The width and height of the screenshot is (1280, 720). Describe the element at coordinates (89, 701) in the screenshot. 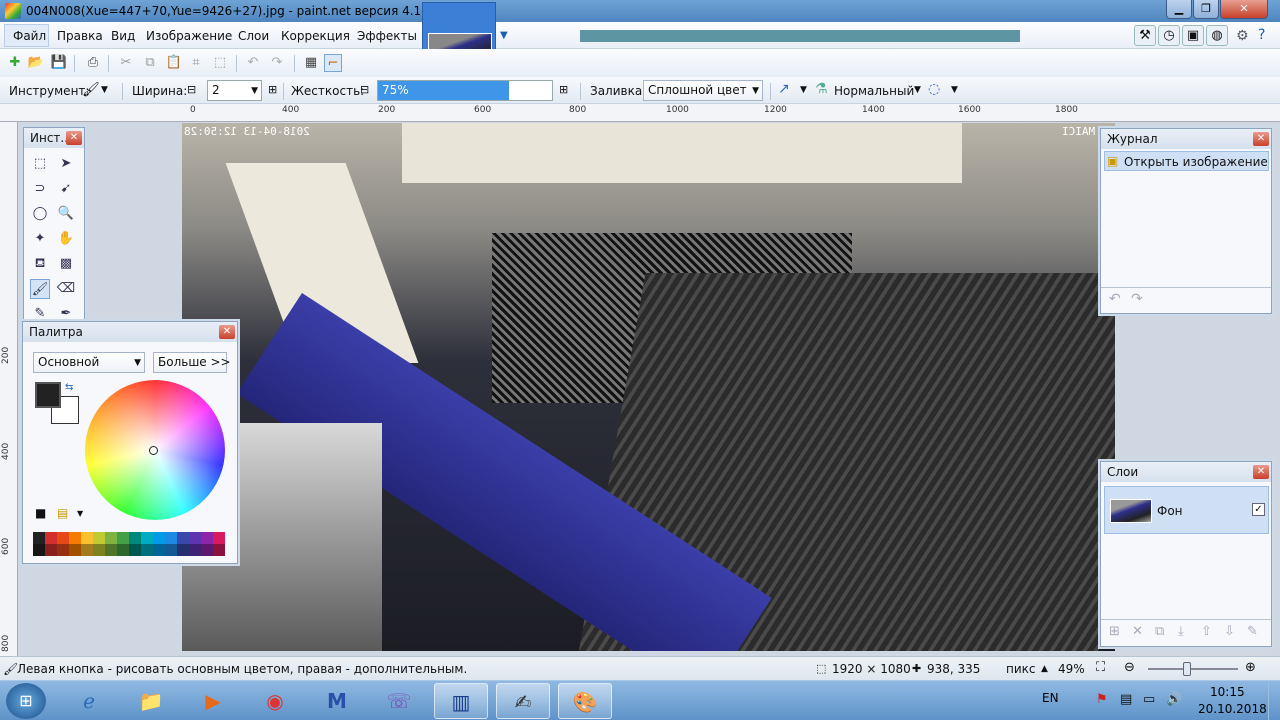

I see `internet-explorer-icon: ℯ` at that location.